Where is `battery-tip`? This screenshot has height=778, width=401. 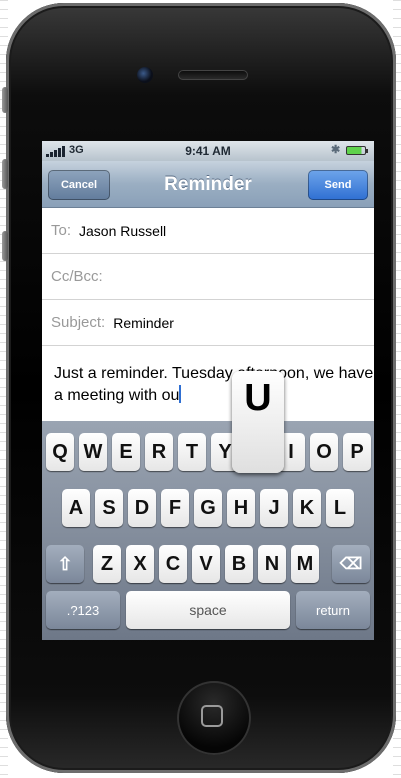
battery-tip is located at coordinates (367, 151).